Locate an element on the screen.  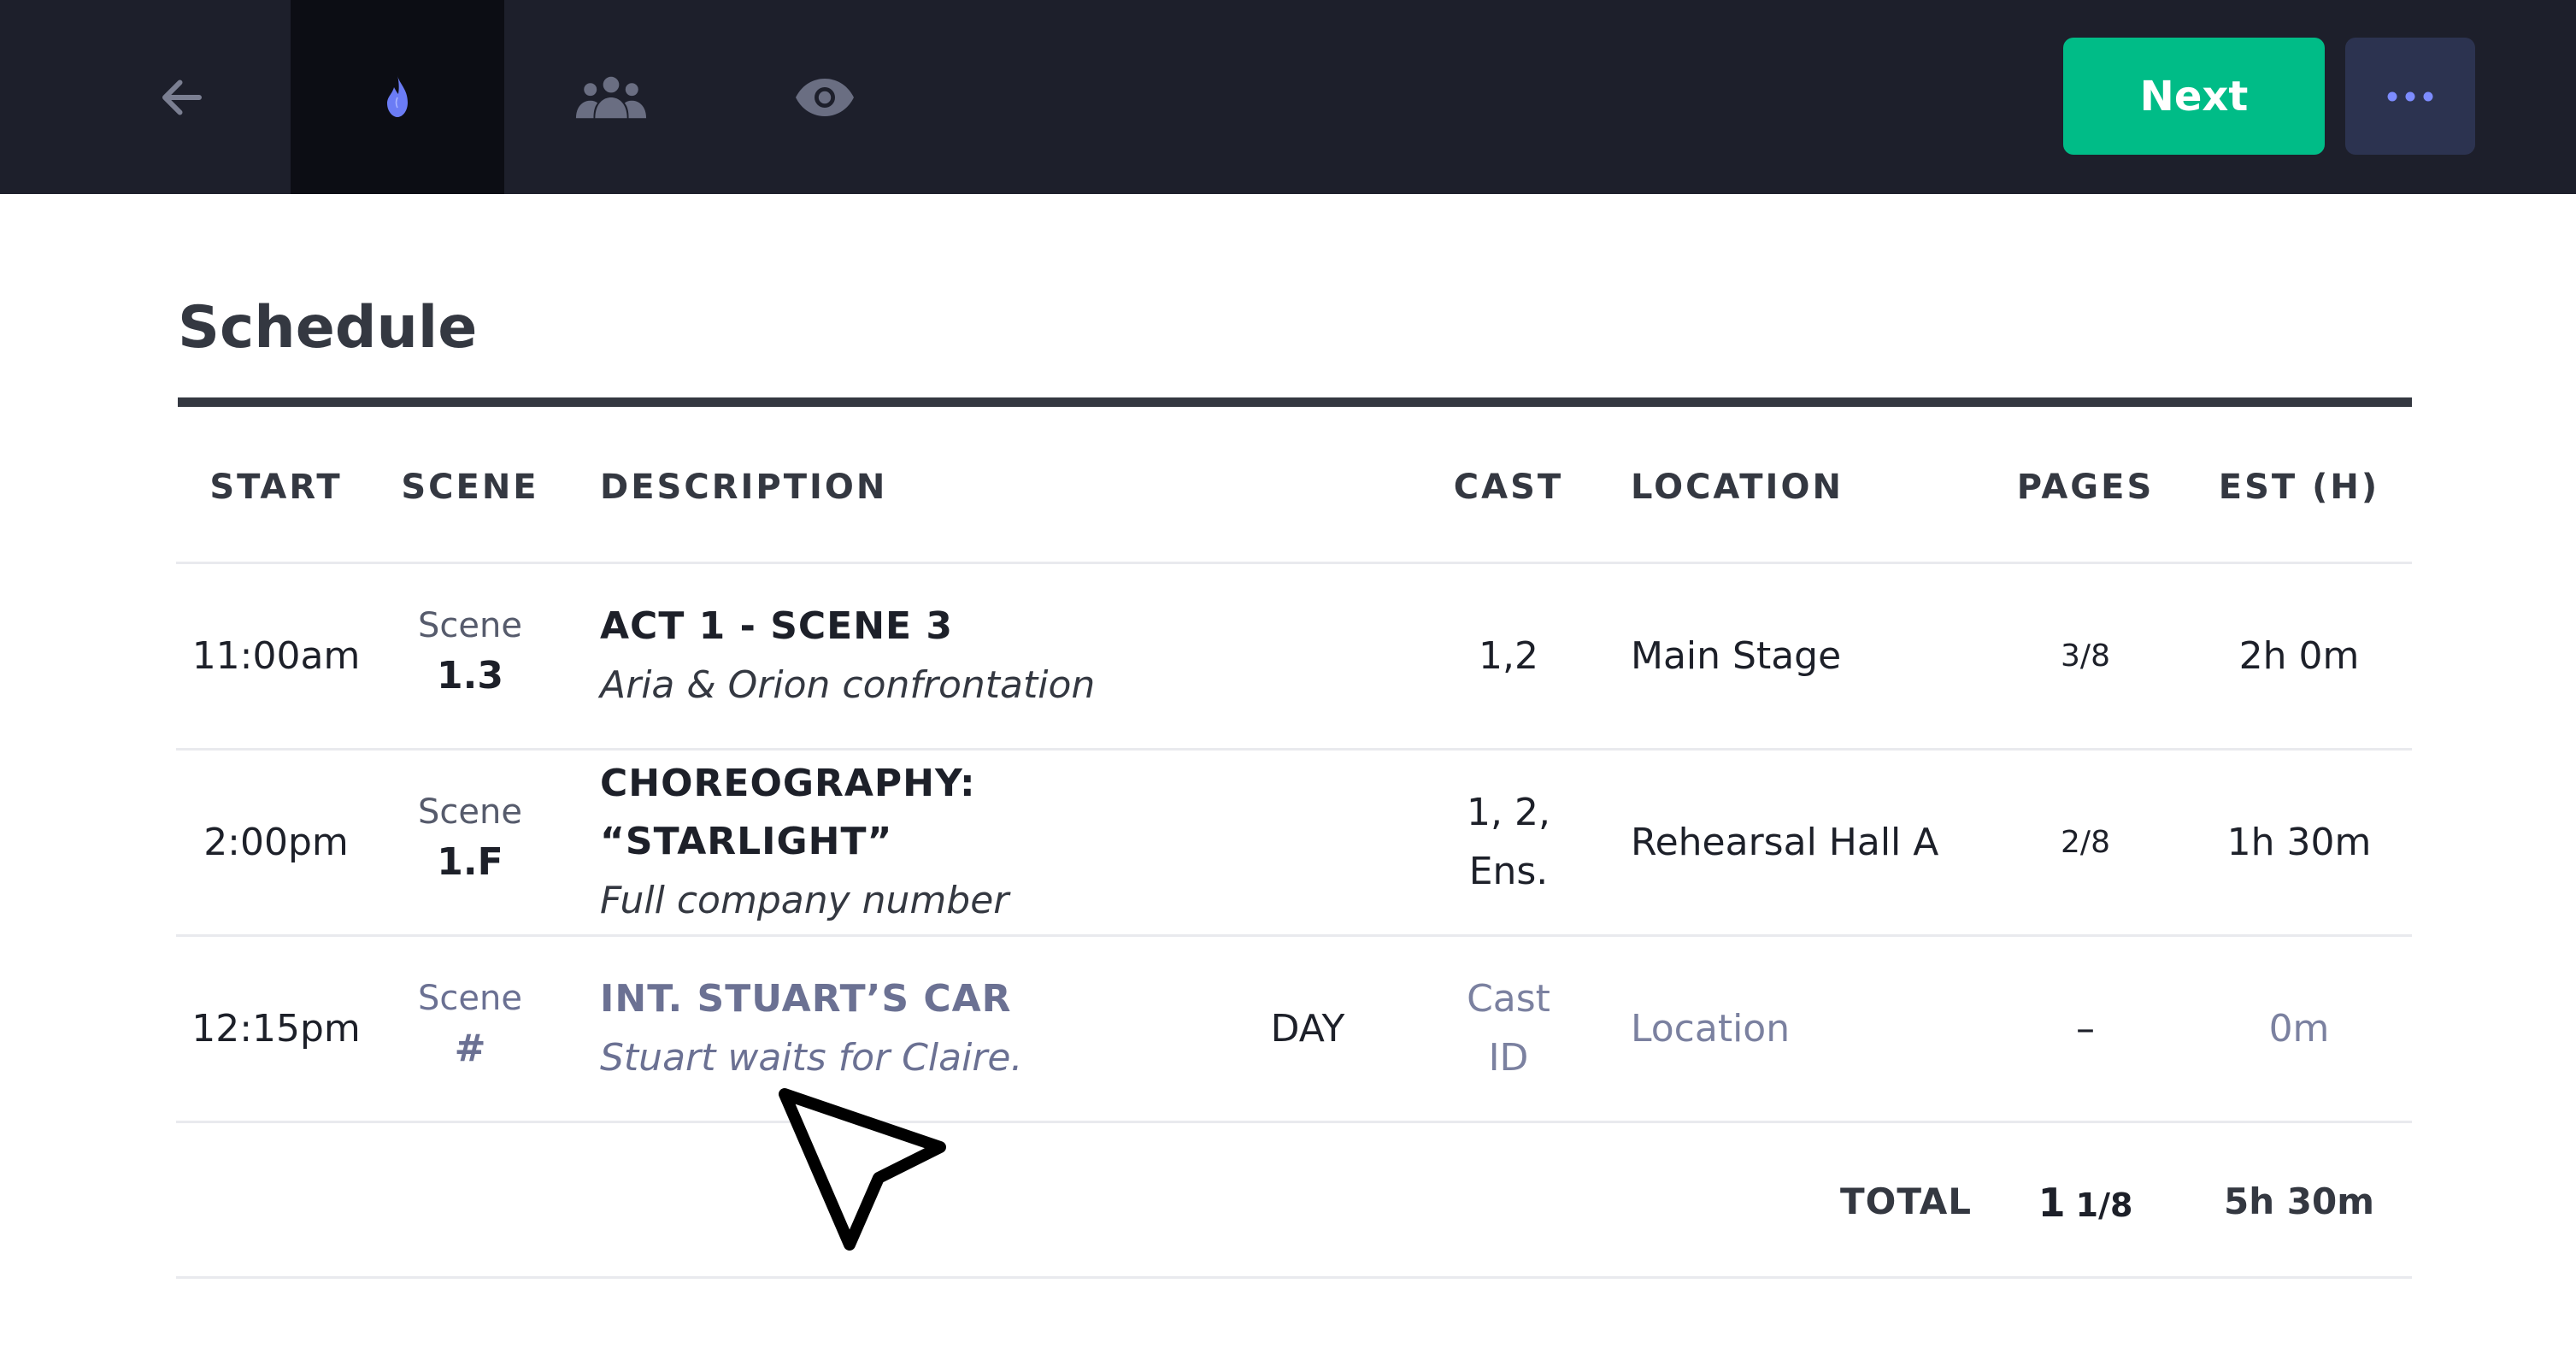
group-icon is located at coordinates (611, 97).